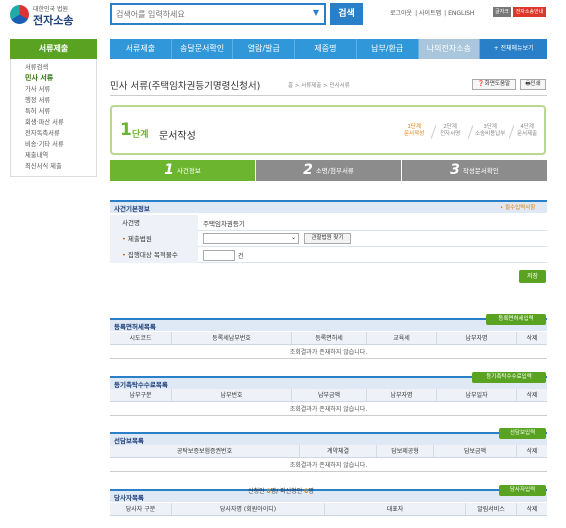 The height and width of the screenshot is (528, 566). Describe the element at coordinates (491, 509) in the screenshot. I see `col-header: 알림서비스` at that location.